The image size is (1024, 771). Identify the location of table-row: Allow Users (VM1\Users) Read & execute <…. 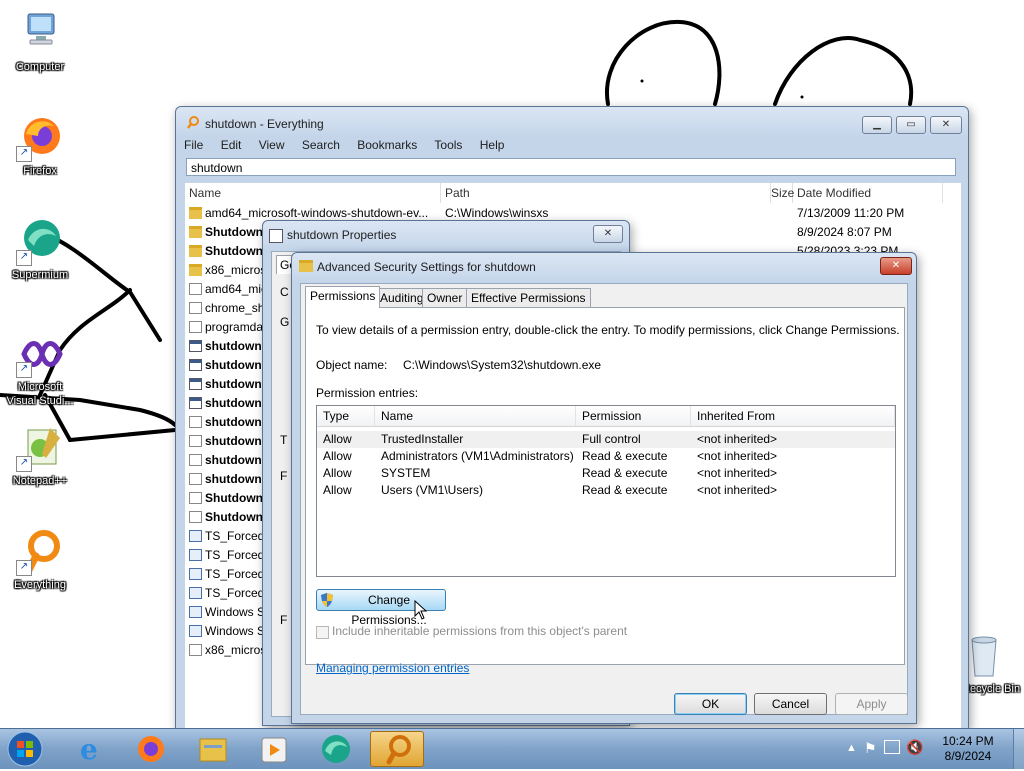
(606, 490).